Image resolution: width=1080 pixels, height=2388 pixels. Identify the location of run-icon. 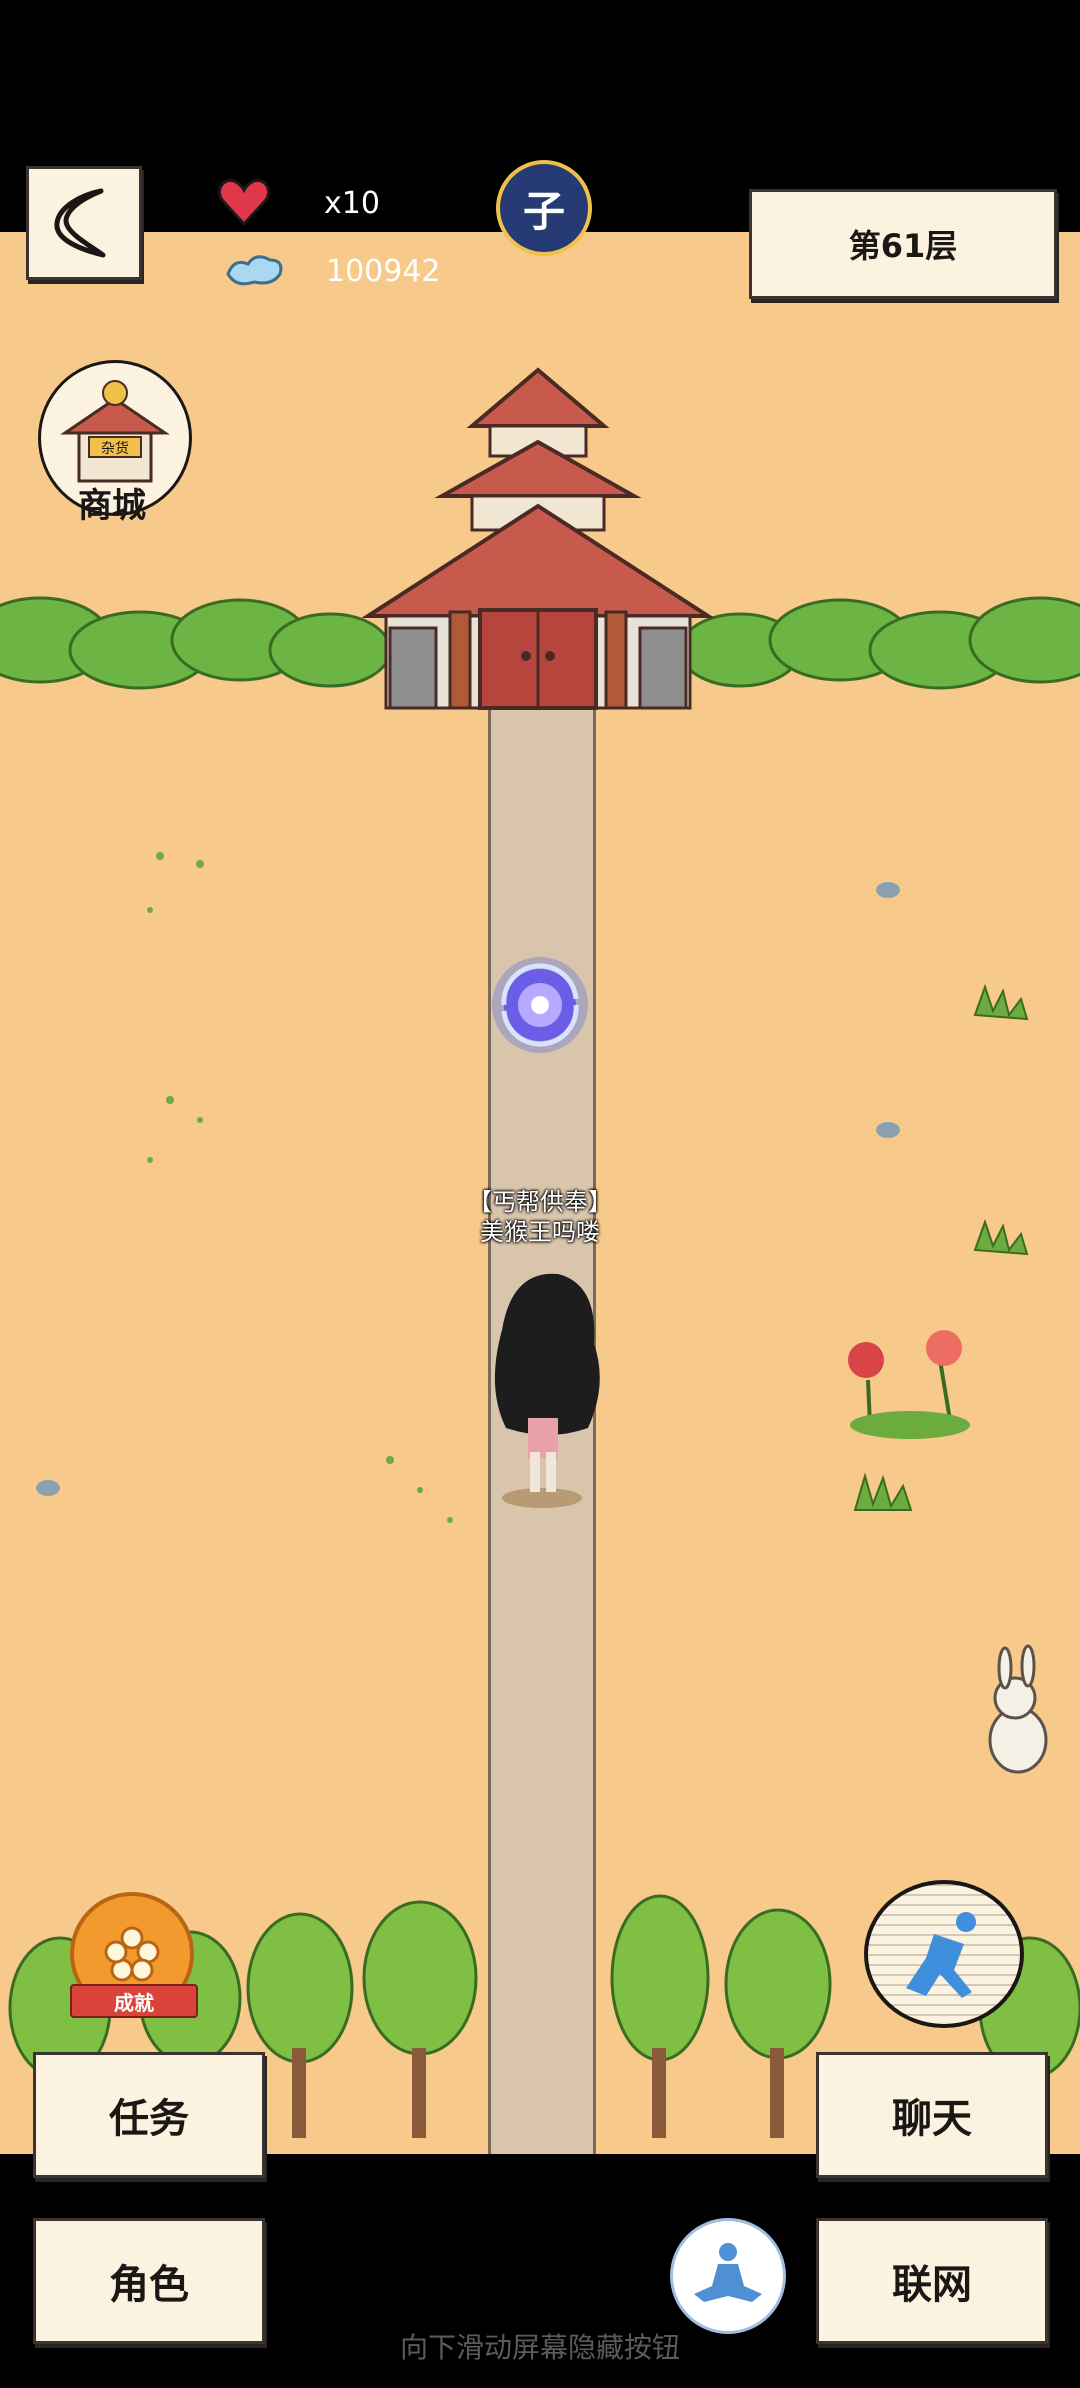
(941, 1955).